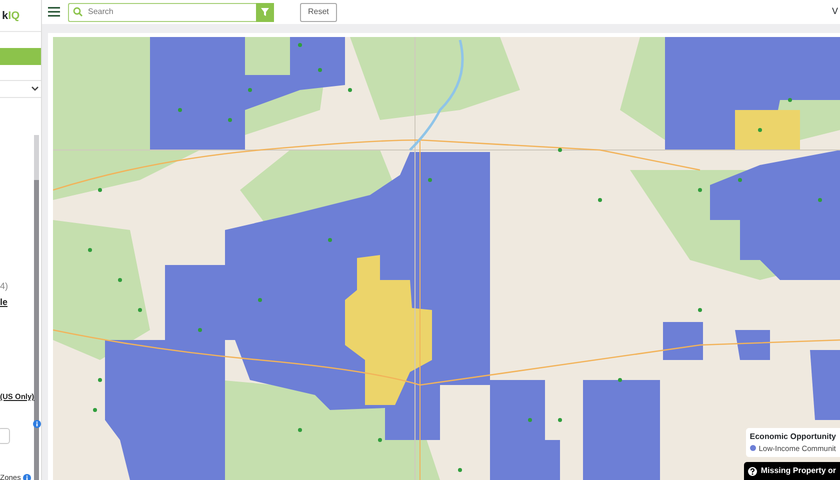 This screenshot has width=840, height=480. What do you see at coordinates (54, 12) in the screenshot?
I see `menu-icon` at bounding box center [54, 12].